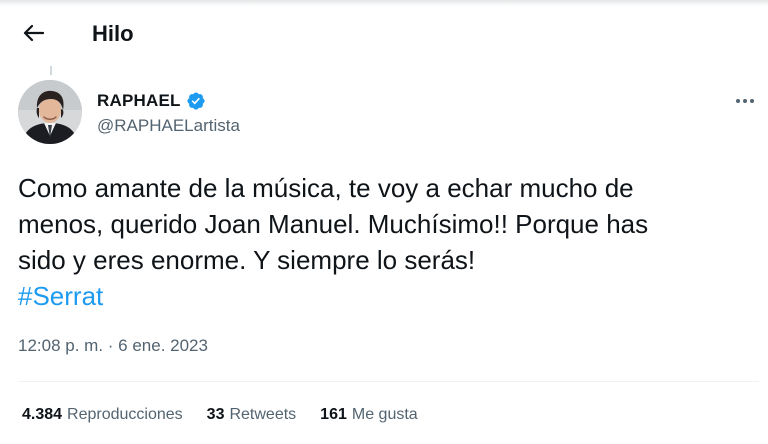 This screenshot has width=768, height=444. I want to click on stat-count: 161, so click(333, 414).